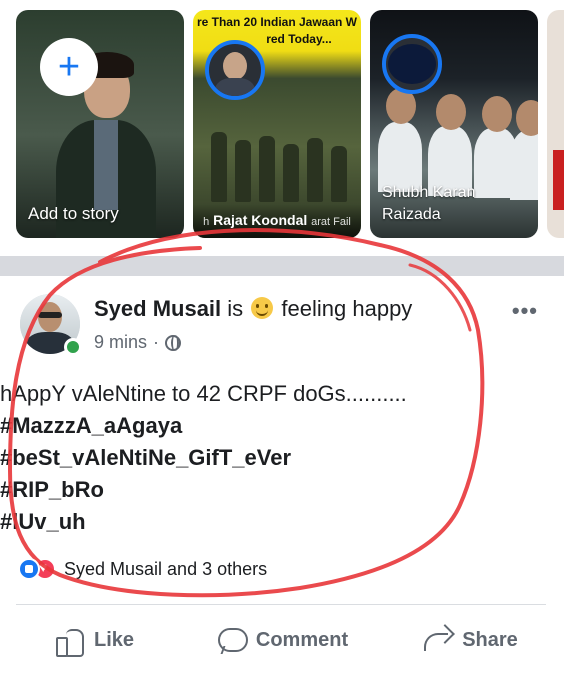  I want to click on comment-icon, so click(232, 640).